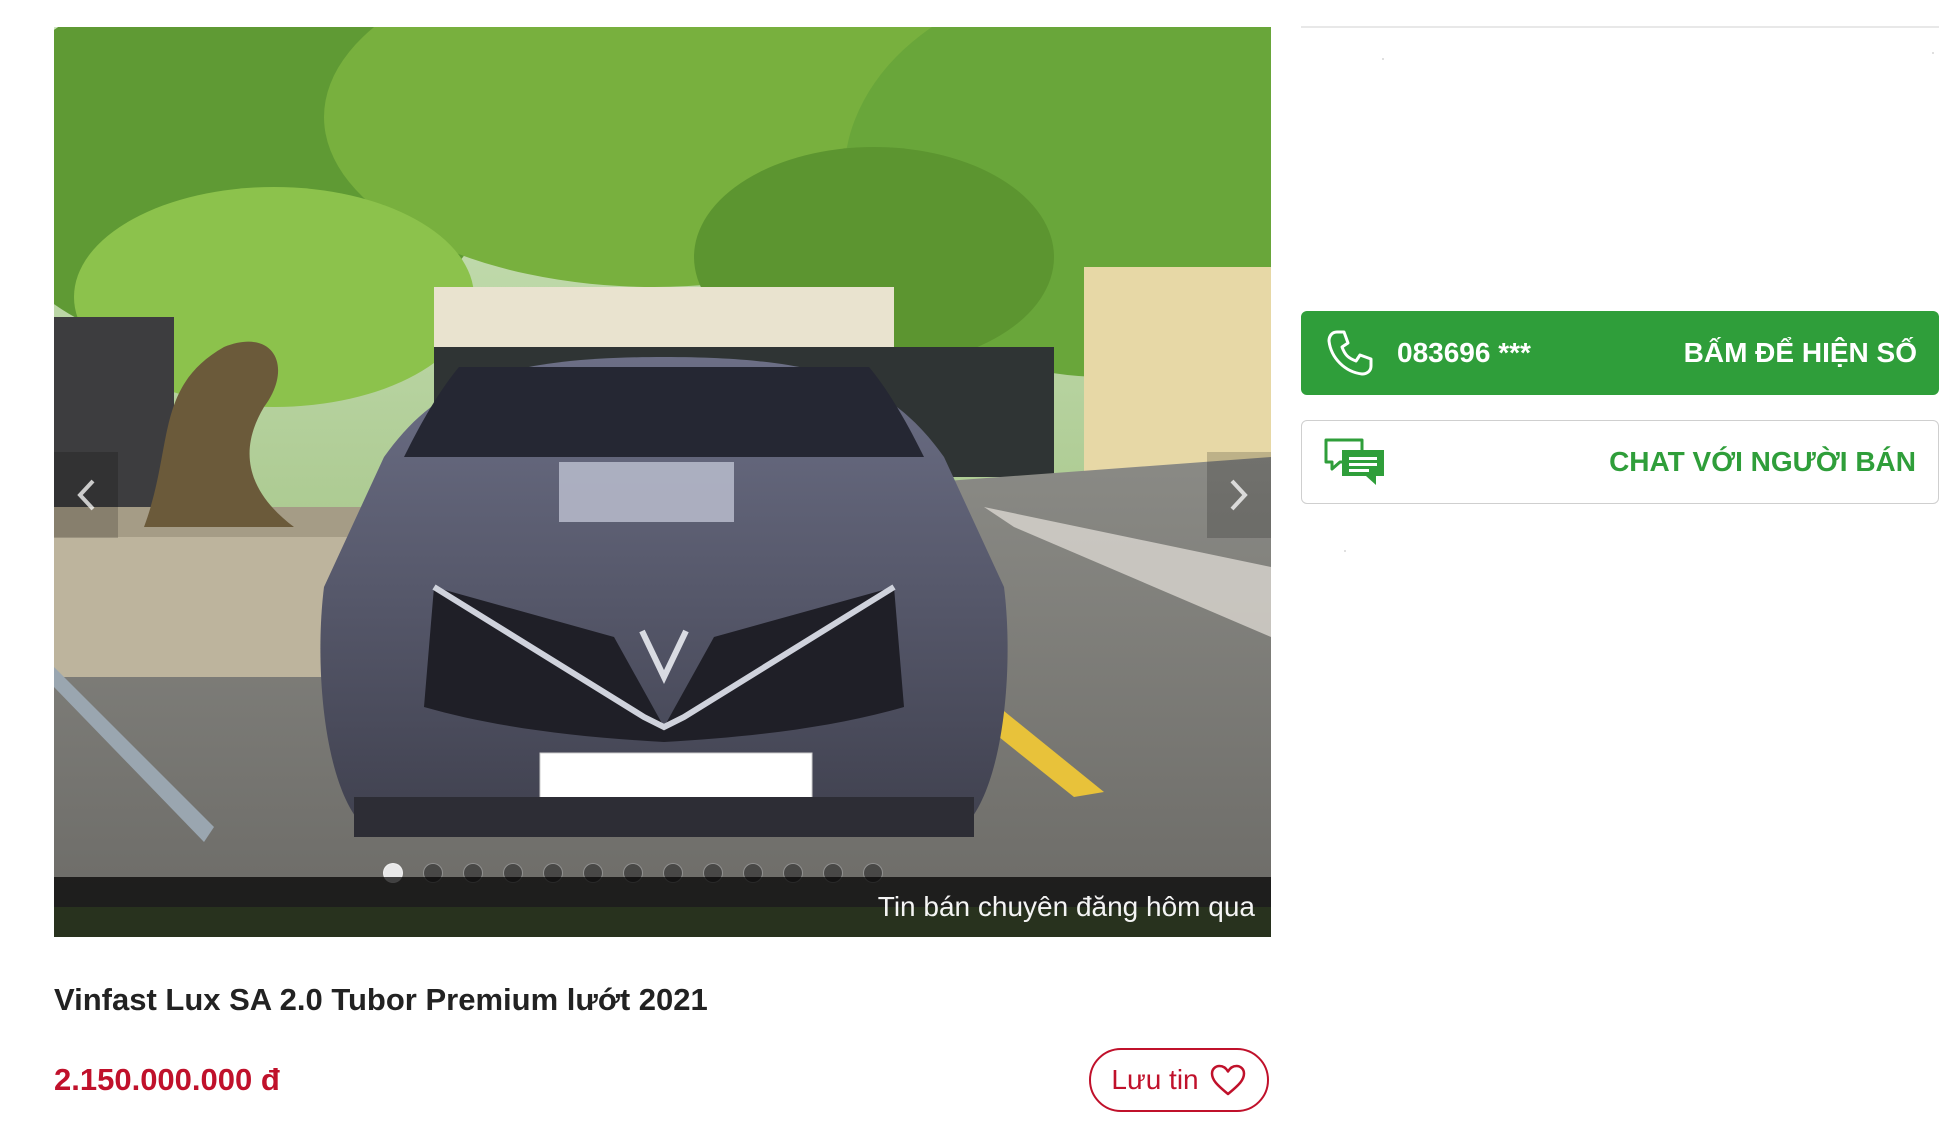 This screenshot has height=1130, width=1956. What do you see at coordinates (1464, 352) in the screenshot?
I see `masked-phone-number: 083696 ***` at bounding box center [1464, 352].